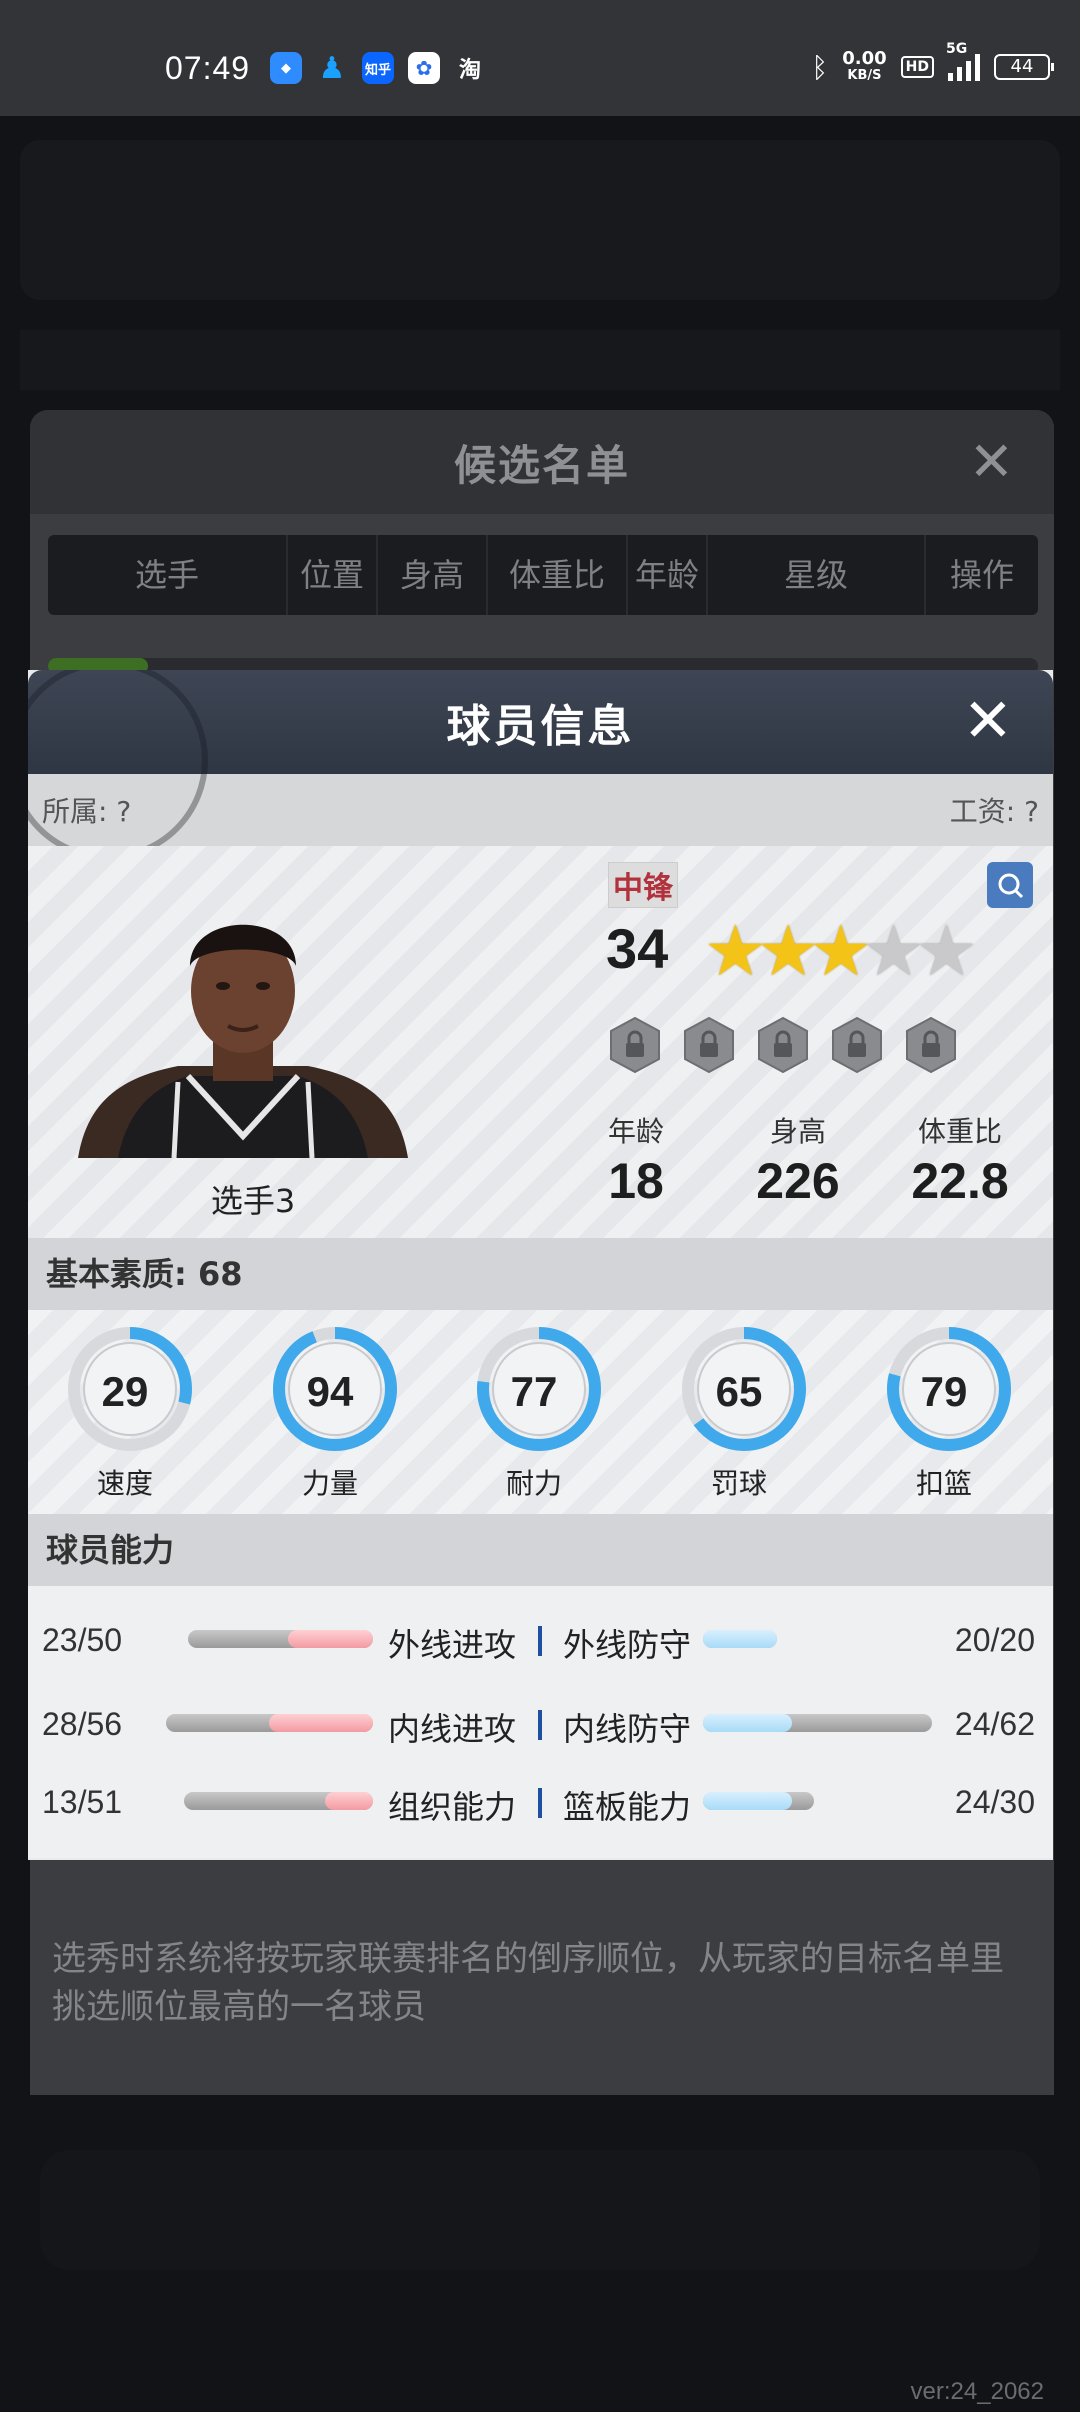  I want to click on basic-stats: 29 速度 94 力量 77 耐力 65 罚球 79 扣篮, so click(540, 1412).